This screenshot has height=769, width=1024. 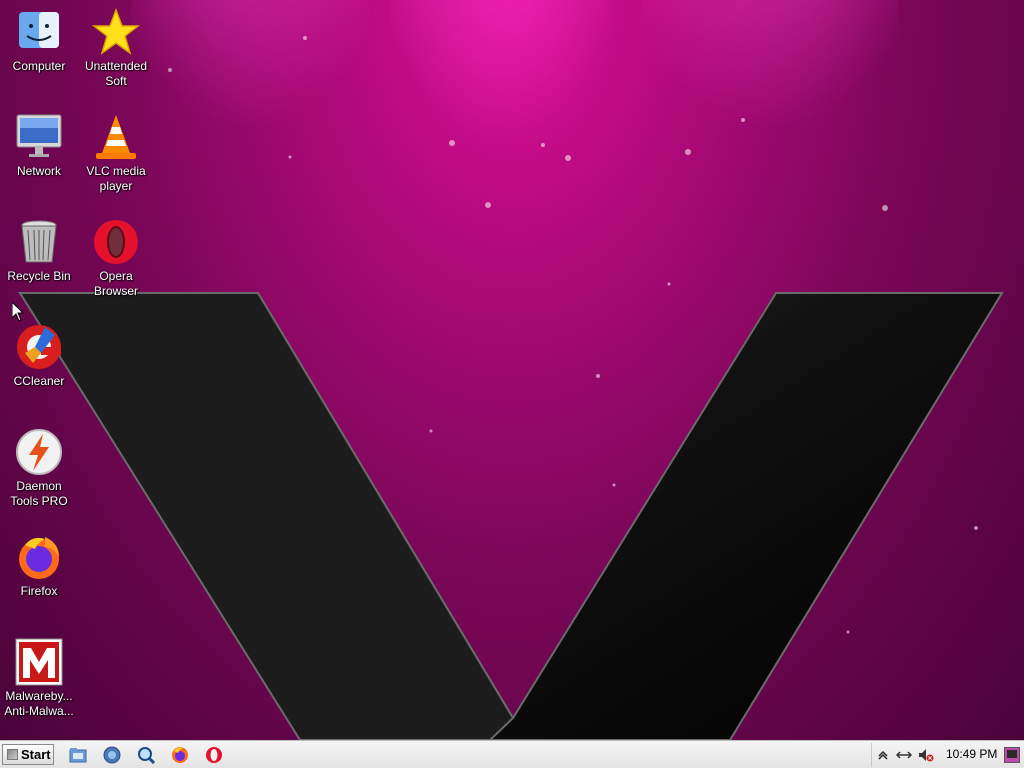 I want to click on start-button: Start, so click(x=28, y=754).